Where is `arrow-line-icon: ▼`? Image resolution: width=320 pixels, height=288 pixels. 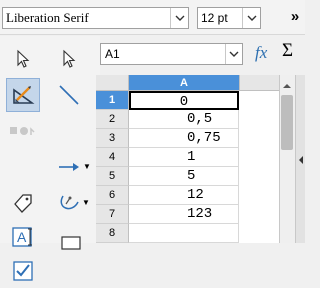
arrow-line-icon: ▼ is located at coordinates (74, 167).